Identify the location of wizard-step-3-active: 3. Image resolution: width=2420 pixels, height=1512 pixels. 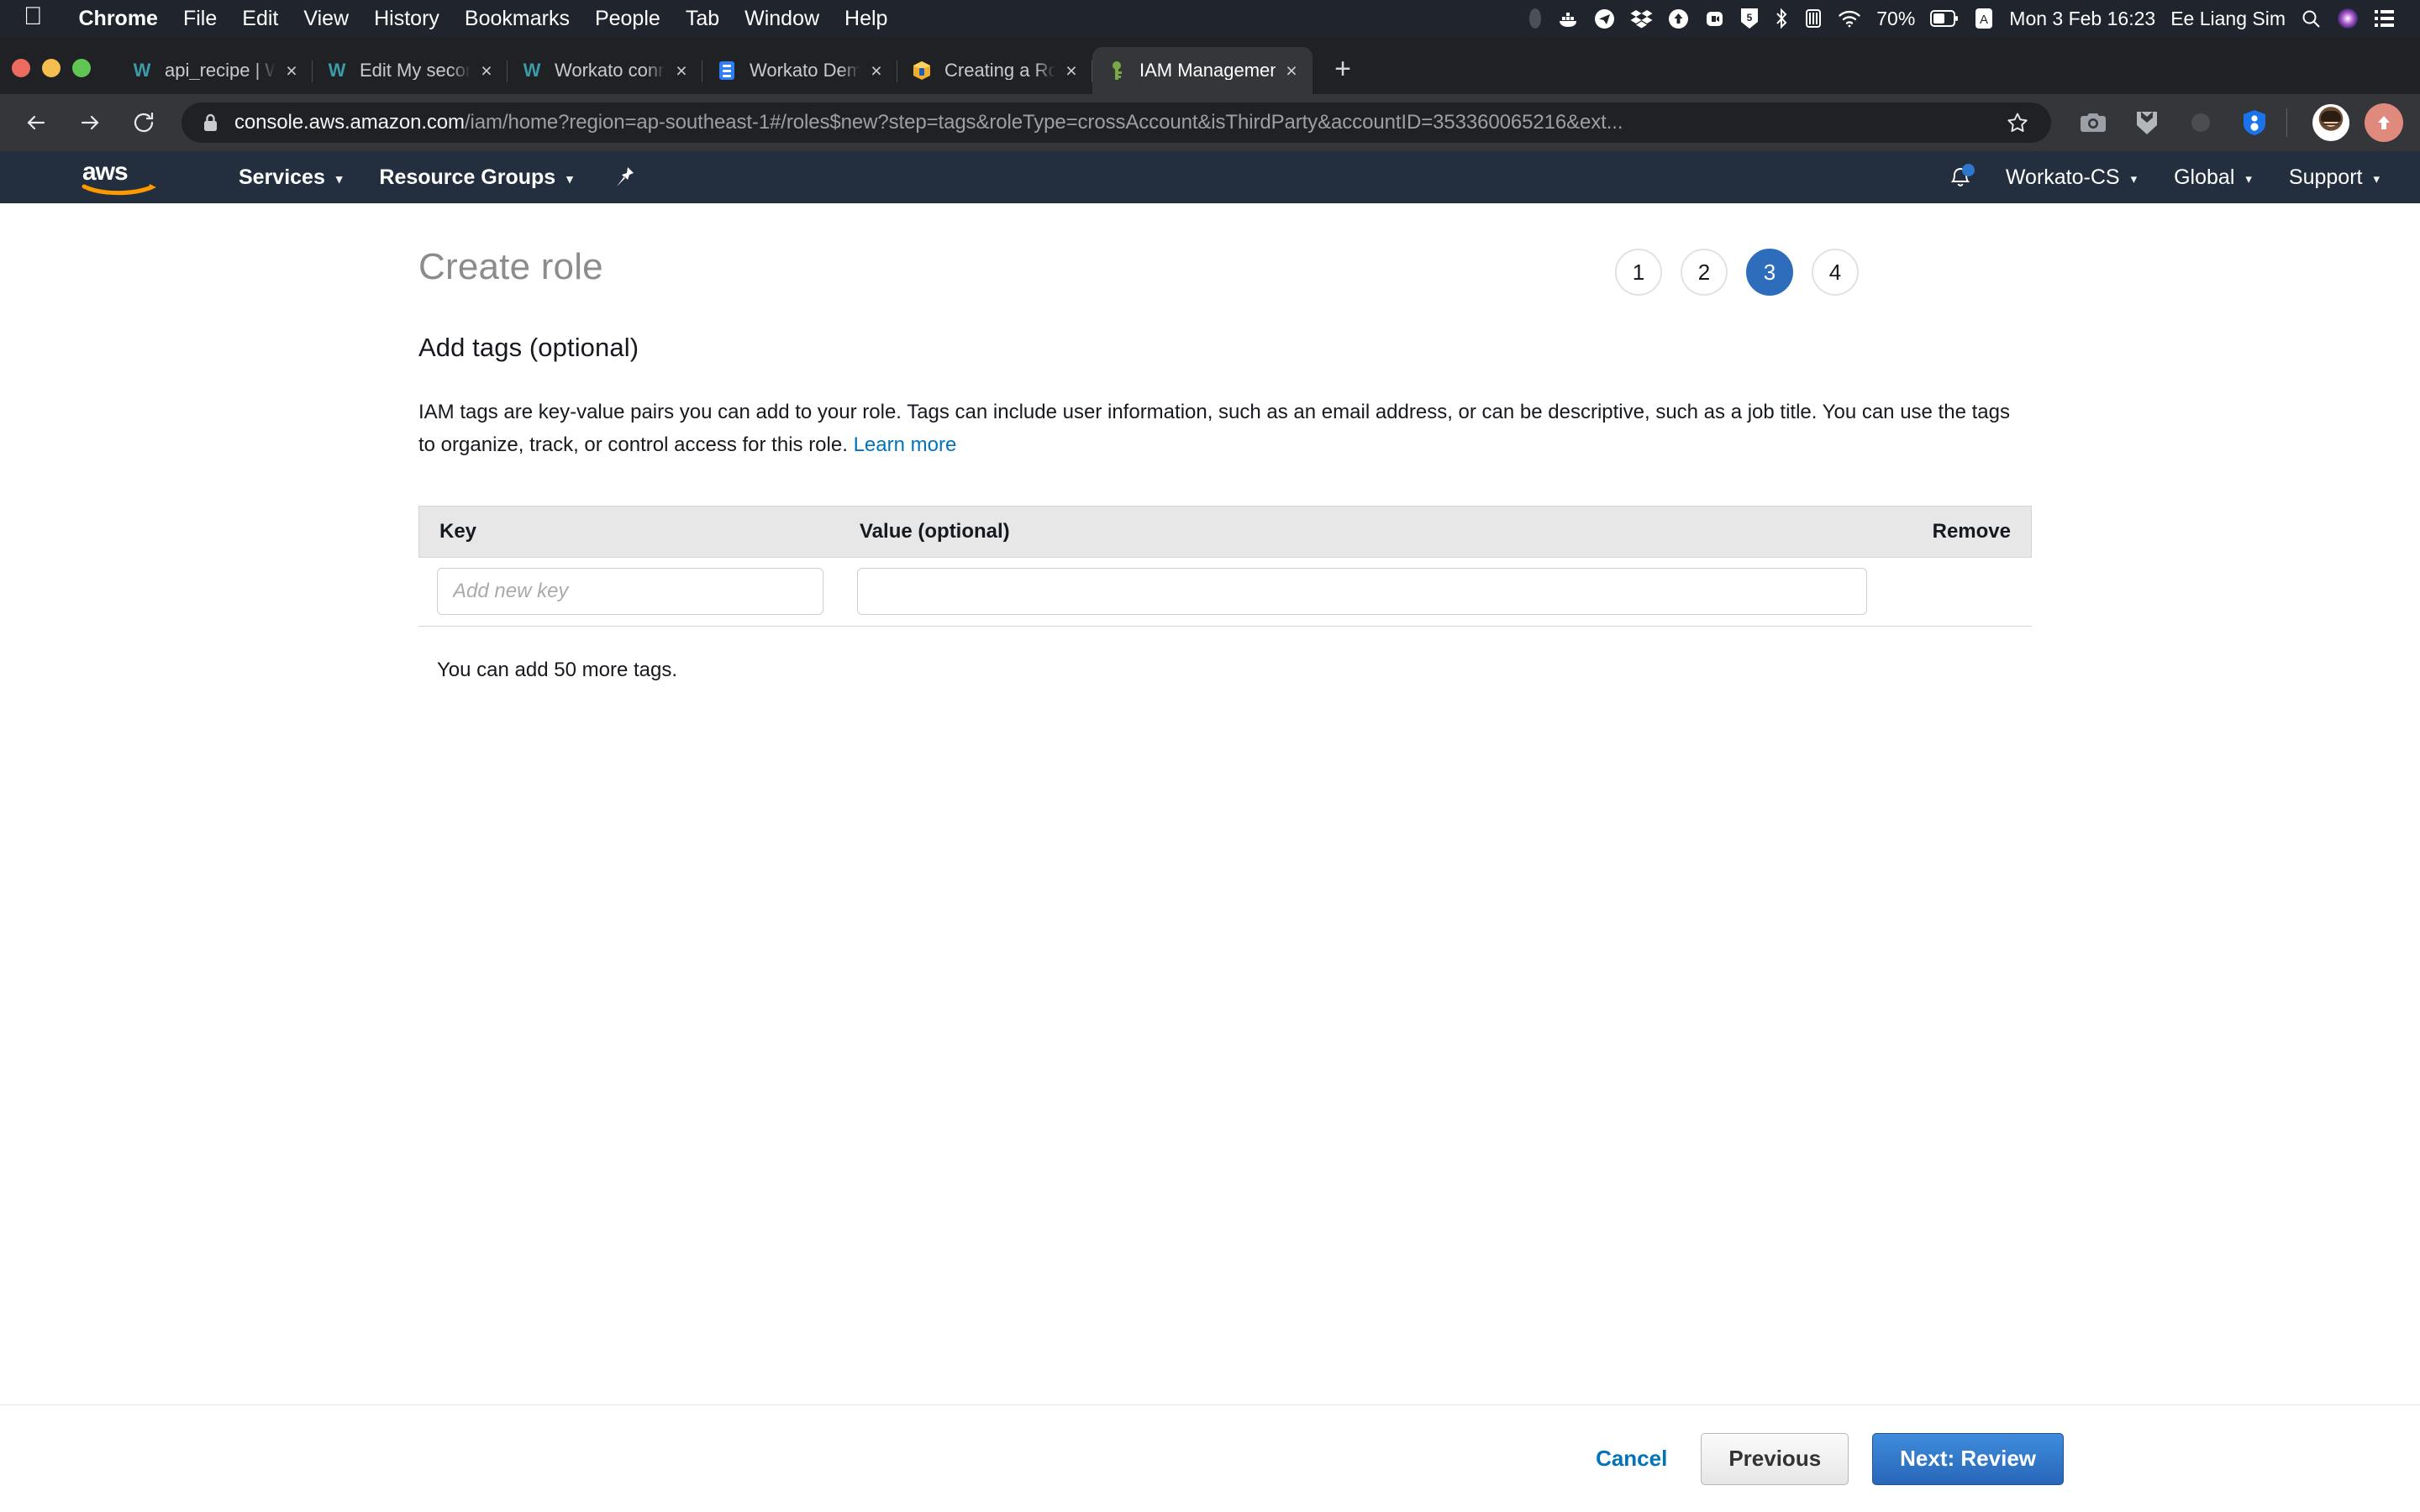
(1769, 272).